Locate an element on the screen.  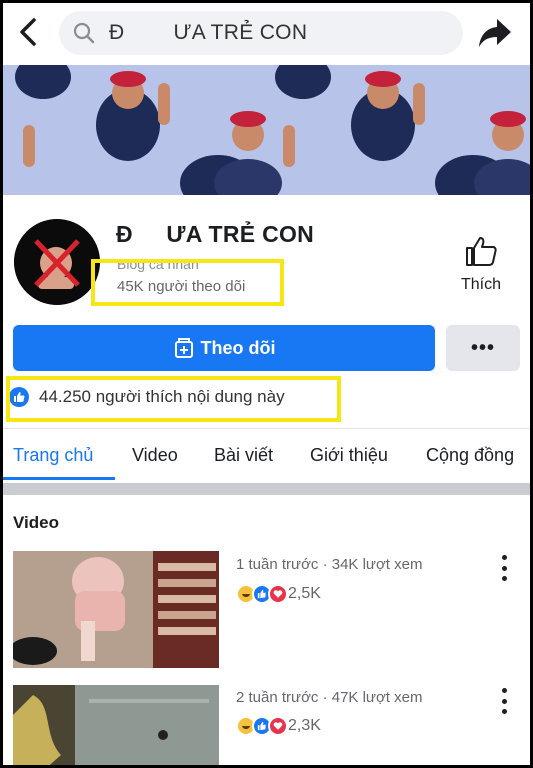
back-button is located at coordinates (28, 32).